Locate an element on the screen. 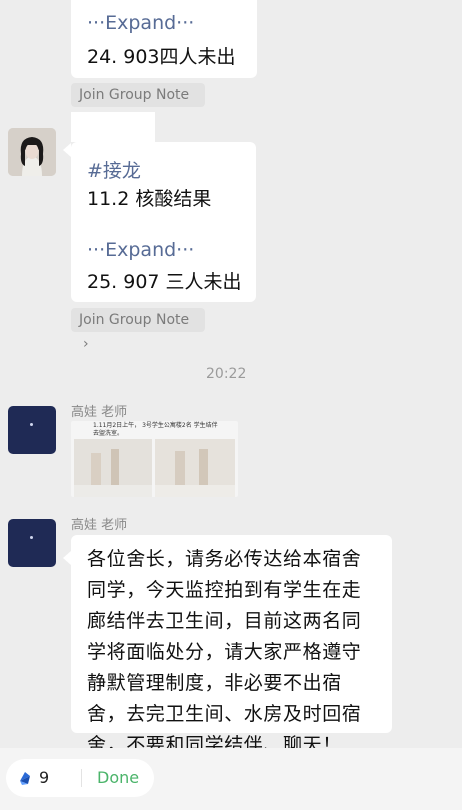  message-text: 11.2 核酸结果 is located at coordinates (149, 199).